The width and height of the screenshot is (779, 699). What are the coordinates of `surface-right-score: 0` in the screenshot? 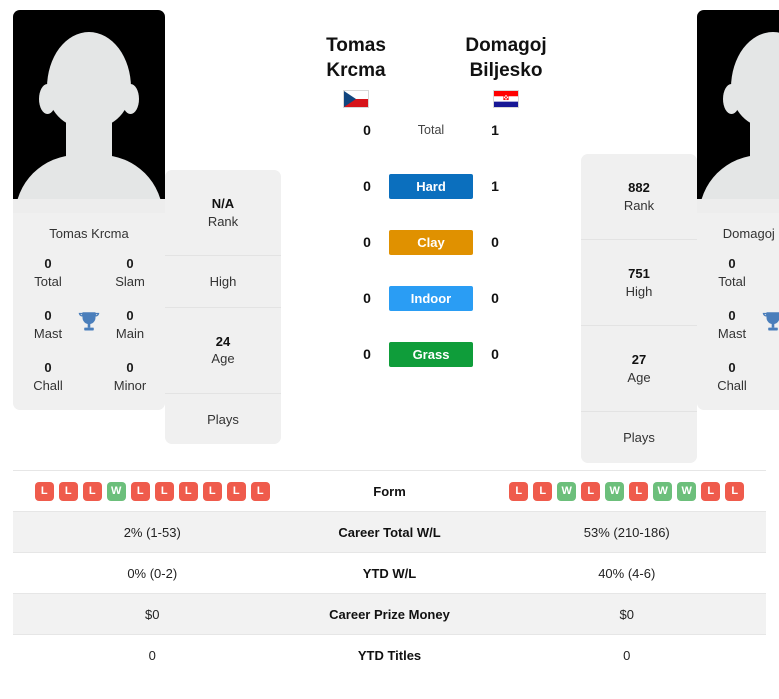 It's located at (495, 354).